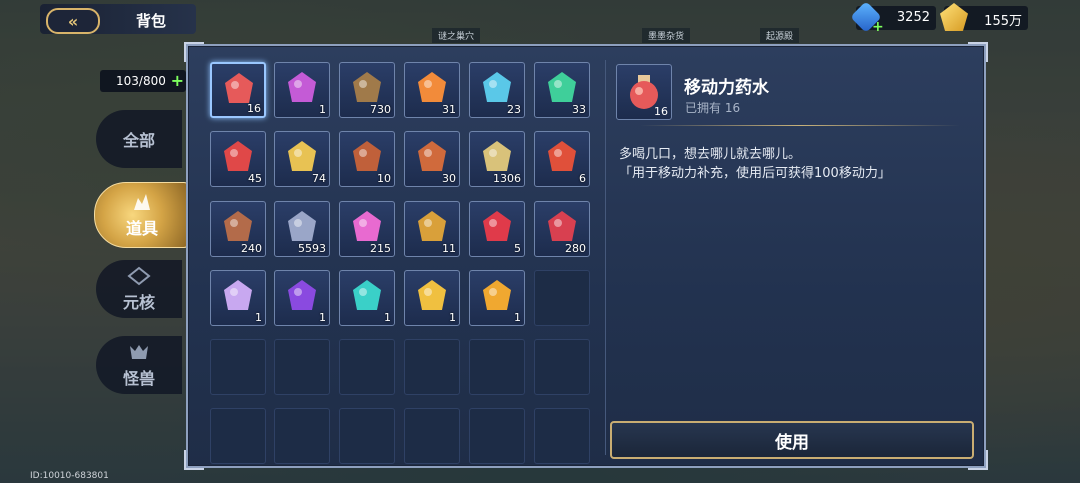 Image resolution: width=1080 pixels, height=483 pixels. Describe the element at coordinates (302, 226) in the screenshot. I see `silver-shield-icon` at that location.